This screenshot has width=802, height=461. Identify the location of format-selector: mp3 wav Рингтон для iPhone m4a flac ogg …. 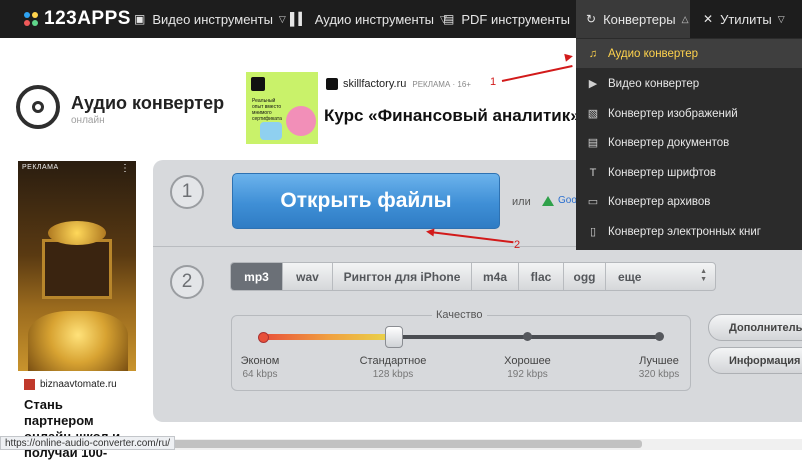
(473, 276).